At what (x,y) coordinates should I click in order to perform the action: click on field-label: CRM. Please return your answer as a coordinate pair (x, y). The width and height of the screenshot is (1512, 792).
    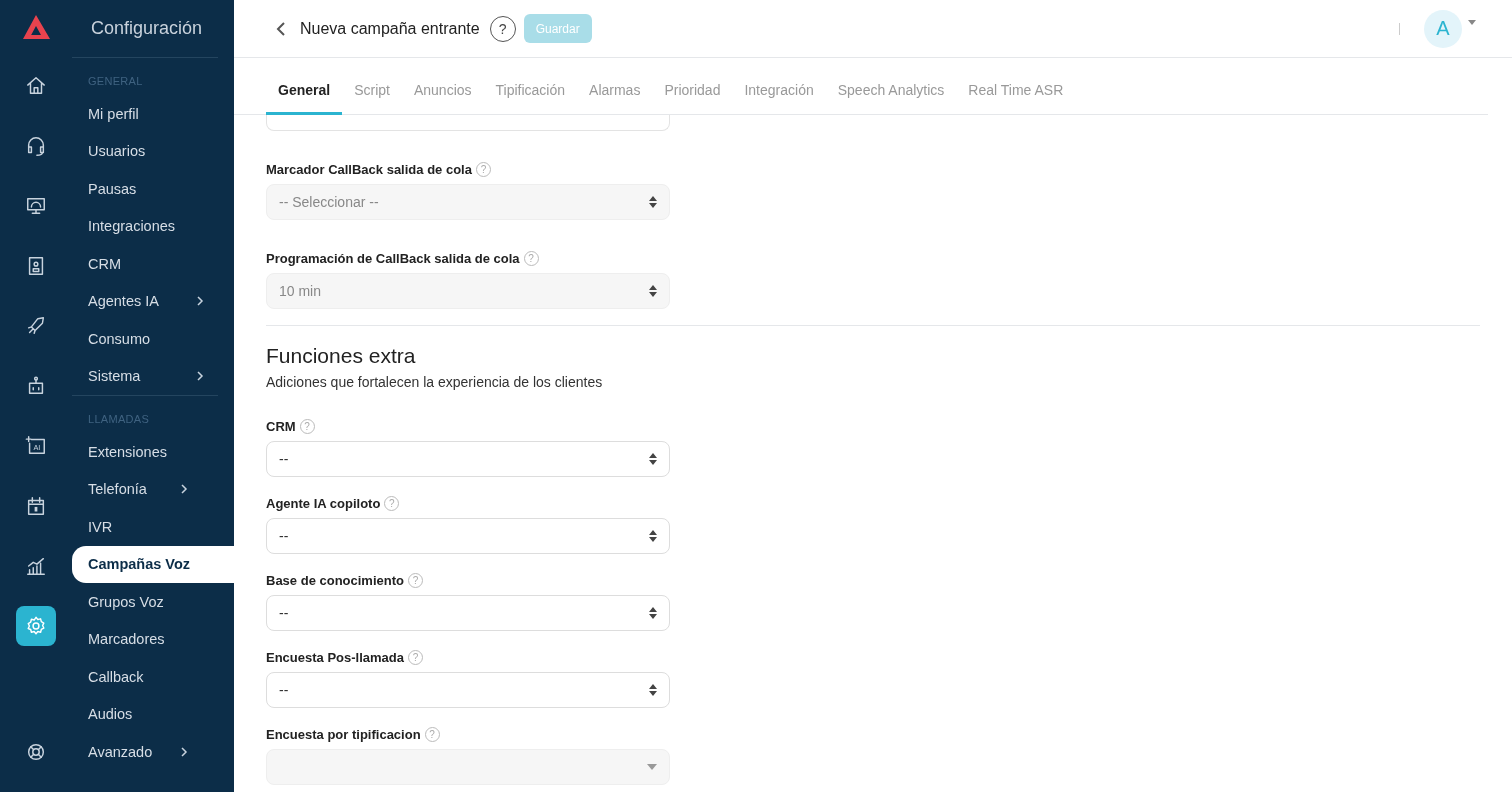
    Looking at the image, I should click on (281, 426).